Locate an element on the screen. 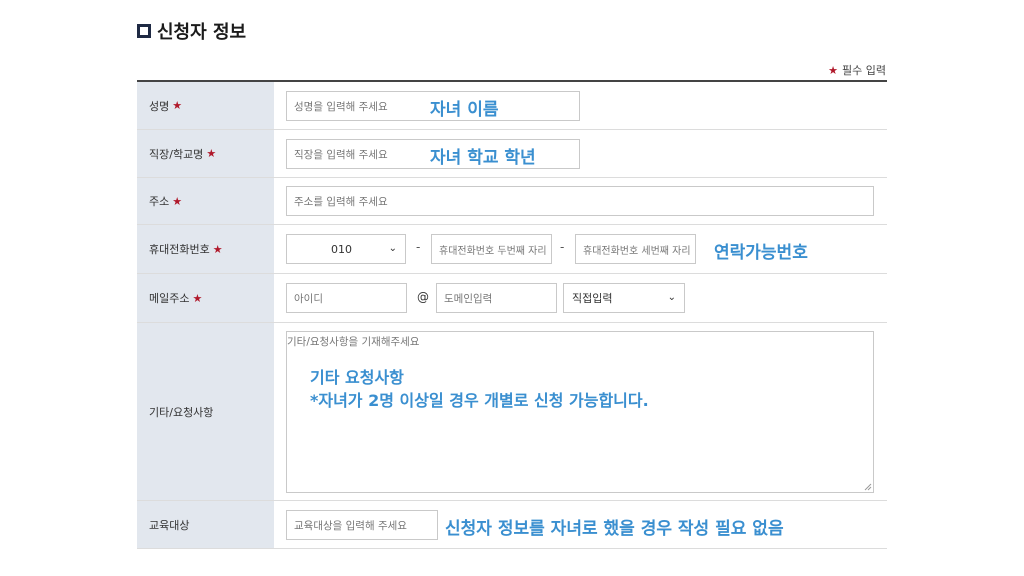  label-cell-notes: 기타/요청사항 is located at coordinates (205, 411).